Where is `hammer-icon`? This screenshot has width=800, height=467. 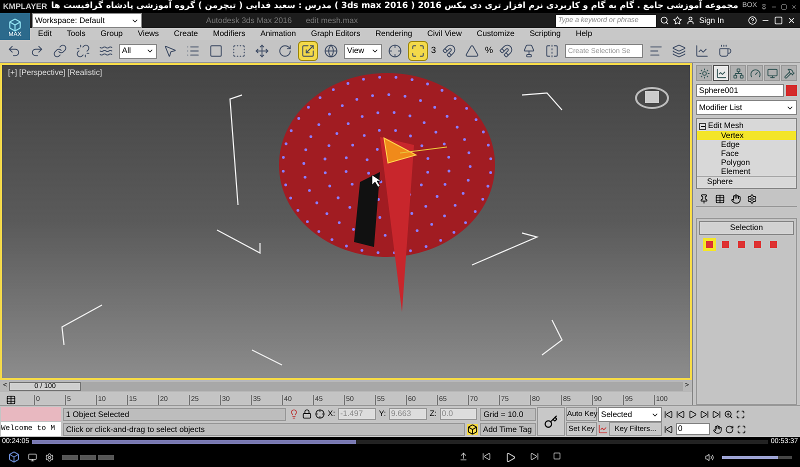 hammer-icon is located at coordinates (789, 73).